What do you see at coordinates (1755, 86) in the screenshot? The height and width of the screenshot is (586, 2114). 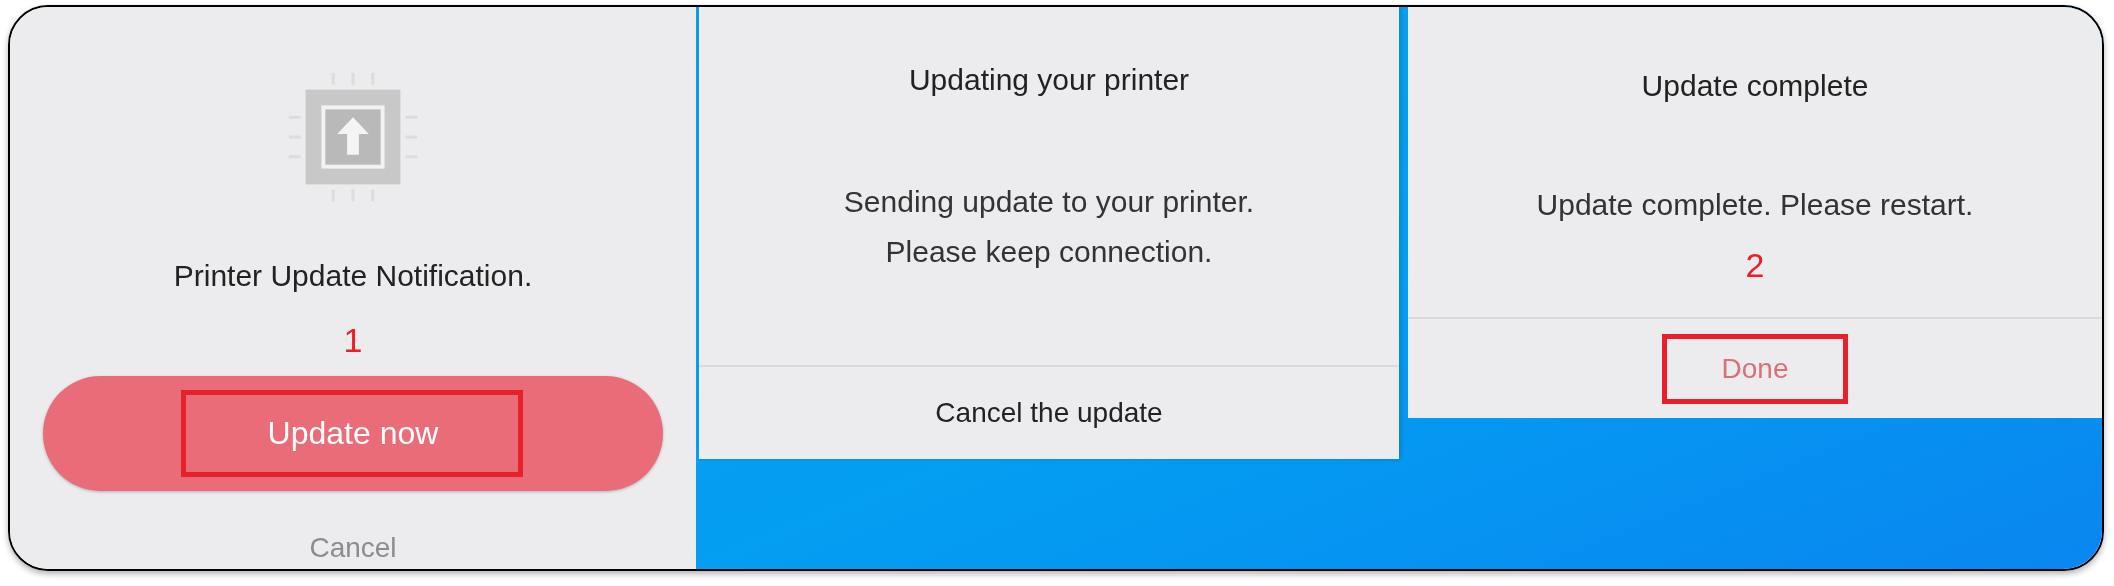 I see `dialog-title: Update complete` at bounding box center [1755, 86].